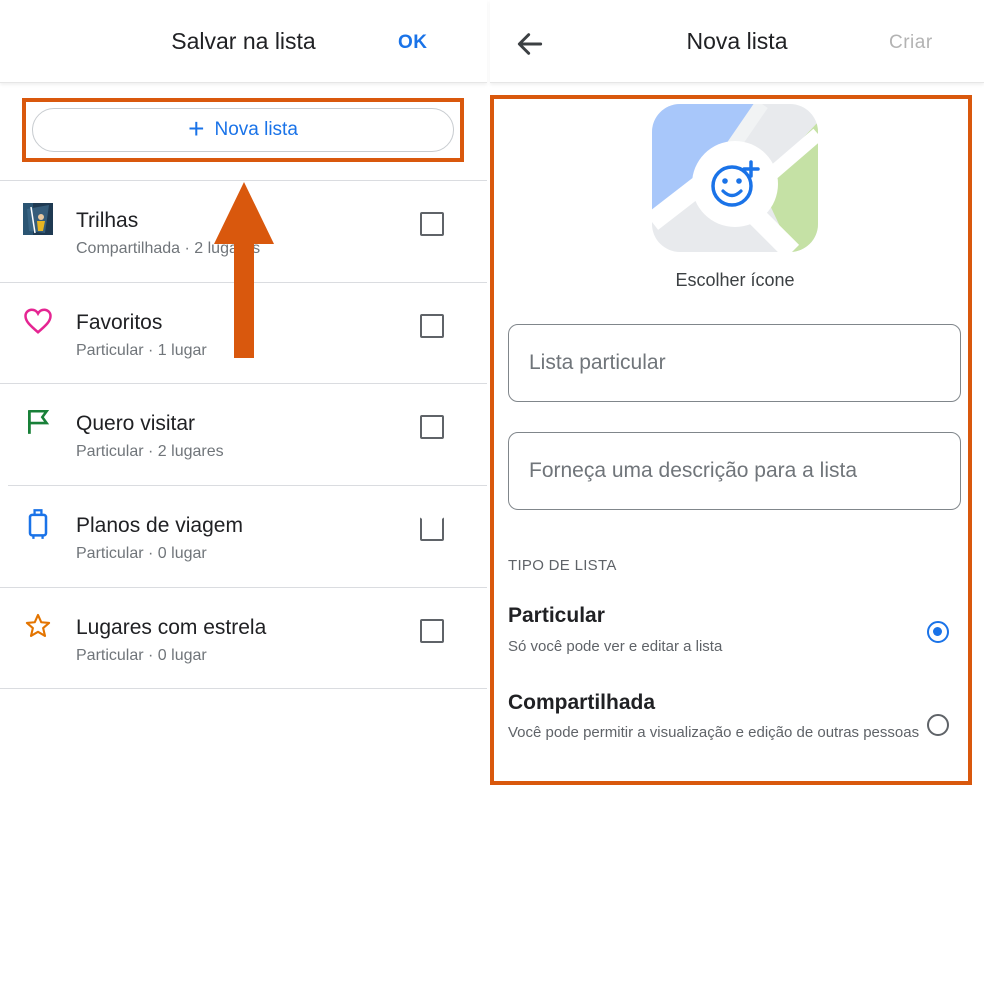 The image size is (984, 997). I want to click on list-subtitle: Particular · 2 lugares, so click(150, 451).